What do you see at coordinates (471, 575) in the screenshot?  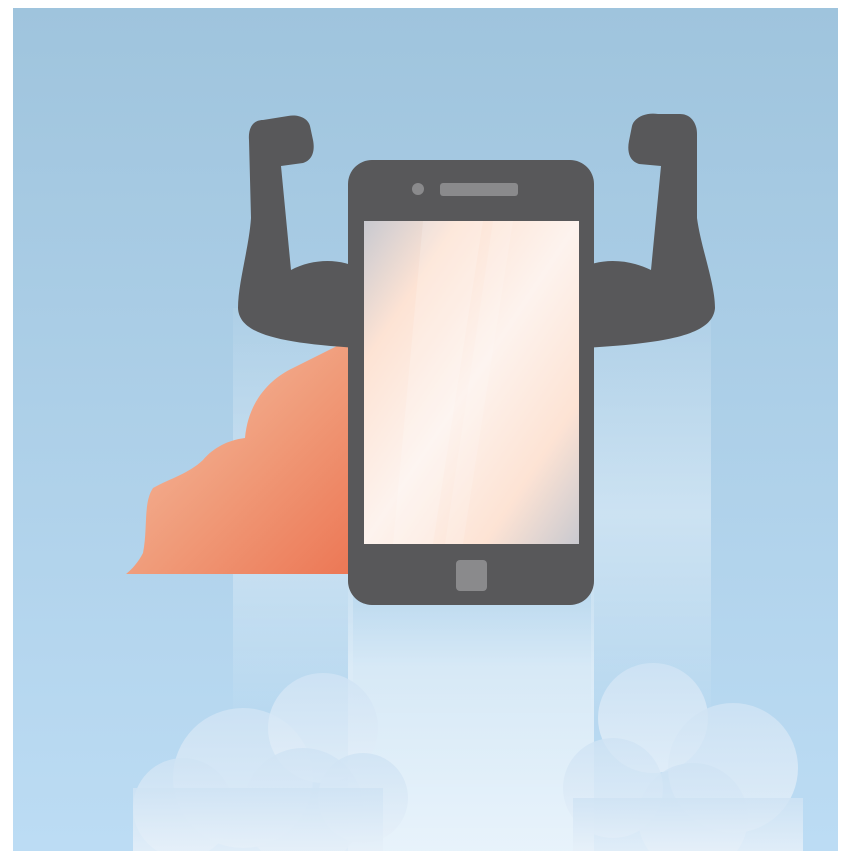 I see `phone-home-button` at bounding box center [471, 575].